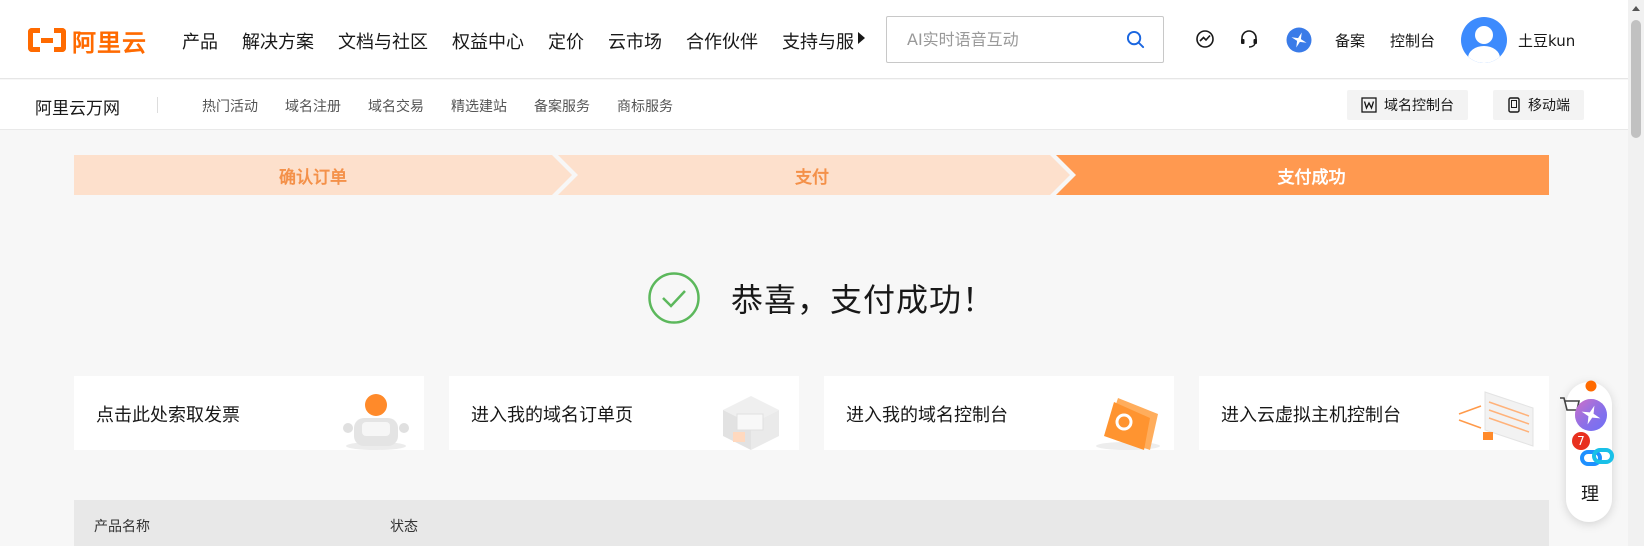 The width and height of the screenshot is (1644, 546). I want to click on mobile-button: 移动端, so click(1538, 105).